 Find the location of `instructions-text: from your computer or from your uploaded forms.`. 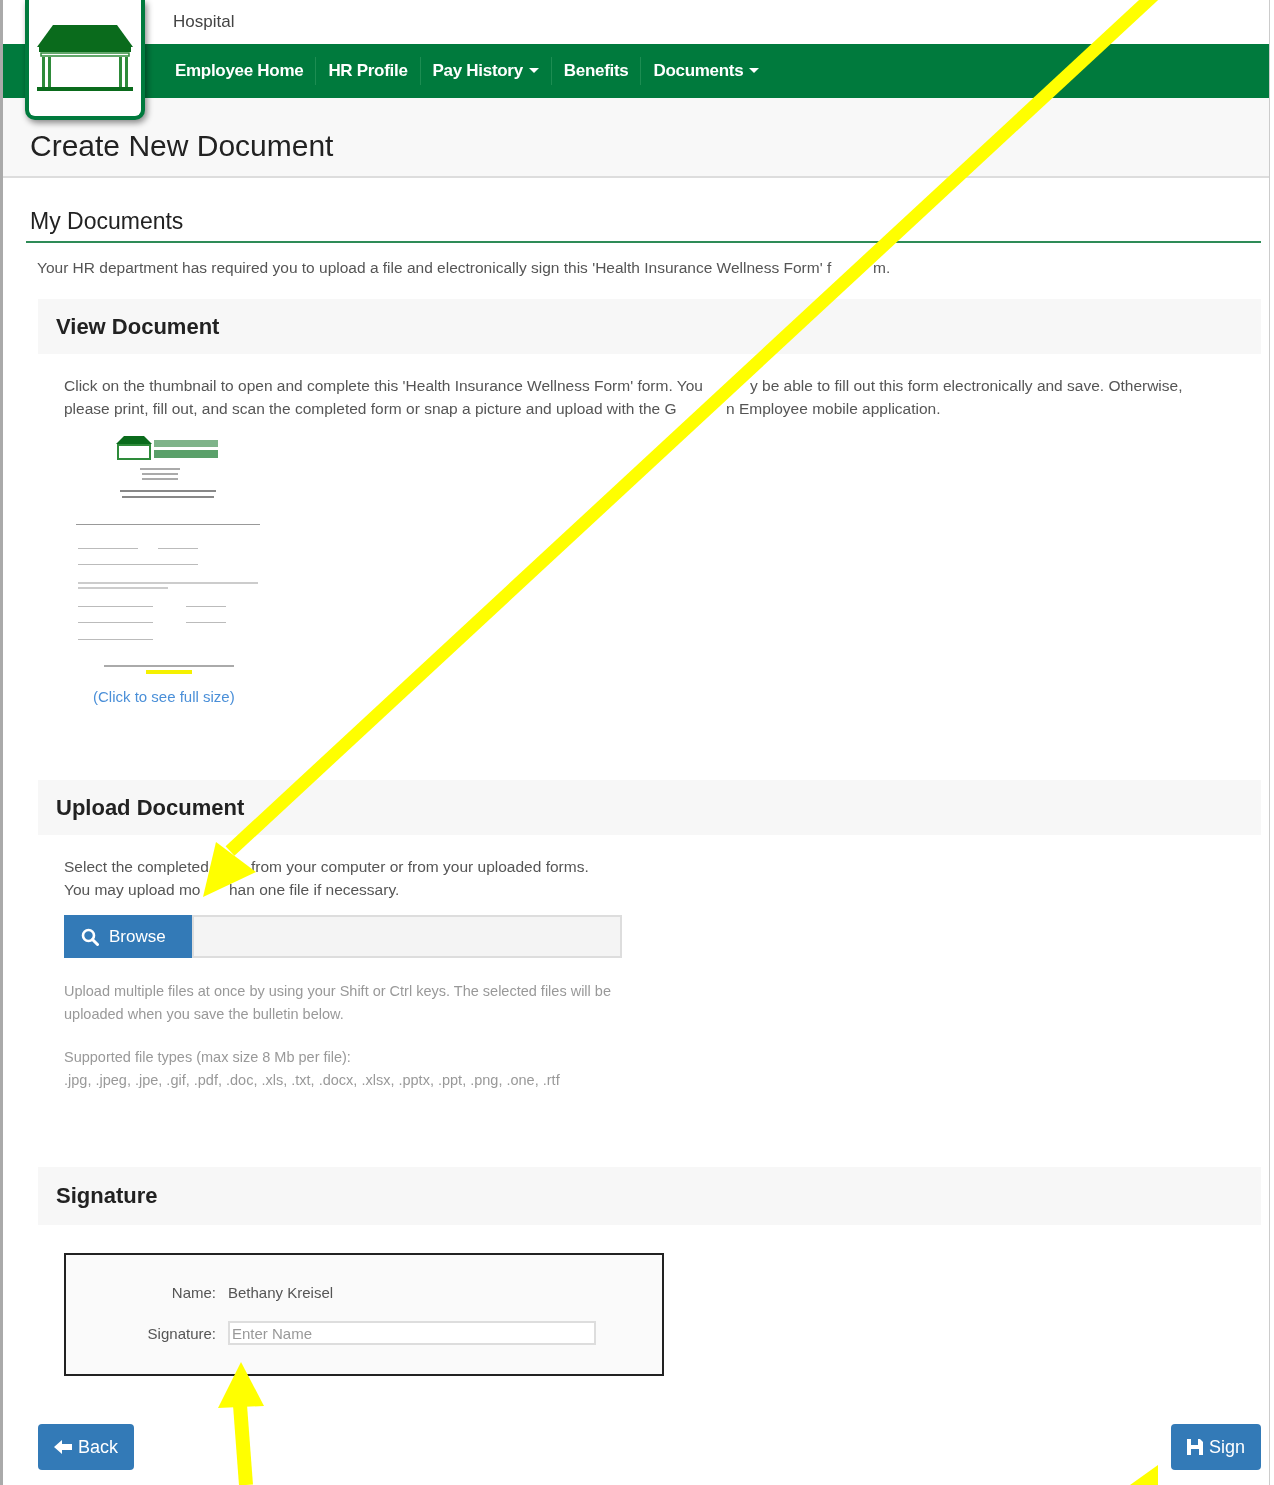

instructions-text: from your computer or from your uploaded forms. is located at coordinates (420, 867).